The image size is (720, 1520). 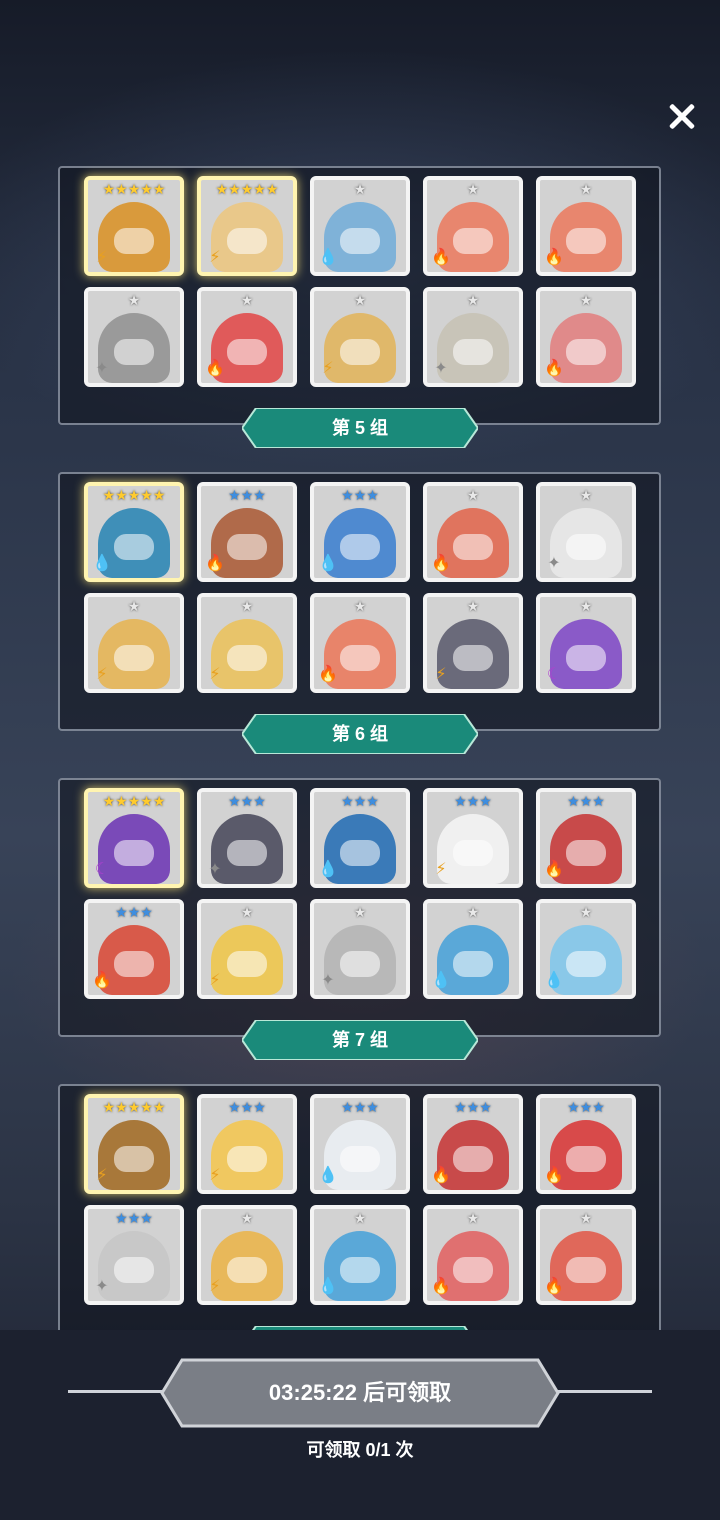 I want to click on card-grid: ★★★★★ ⚡ ★★★ ⚡ ★★★ 💧 ★★★ 🔥 ★★★ 🔥 ★★★ ✦ ★ ⚡ ★ 💧 ★ 🔥 ★ 🔥, so click(x=362, y=1199).